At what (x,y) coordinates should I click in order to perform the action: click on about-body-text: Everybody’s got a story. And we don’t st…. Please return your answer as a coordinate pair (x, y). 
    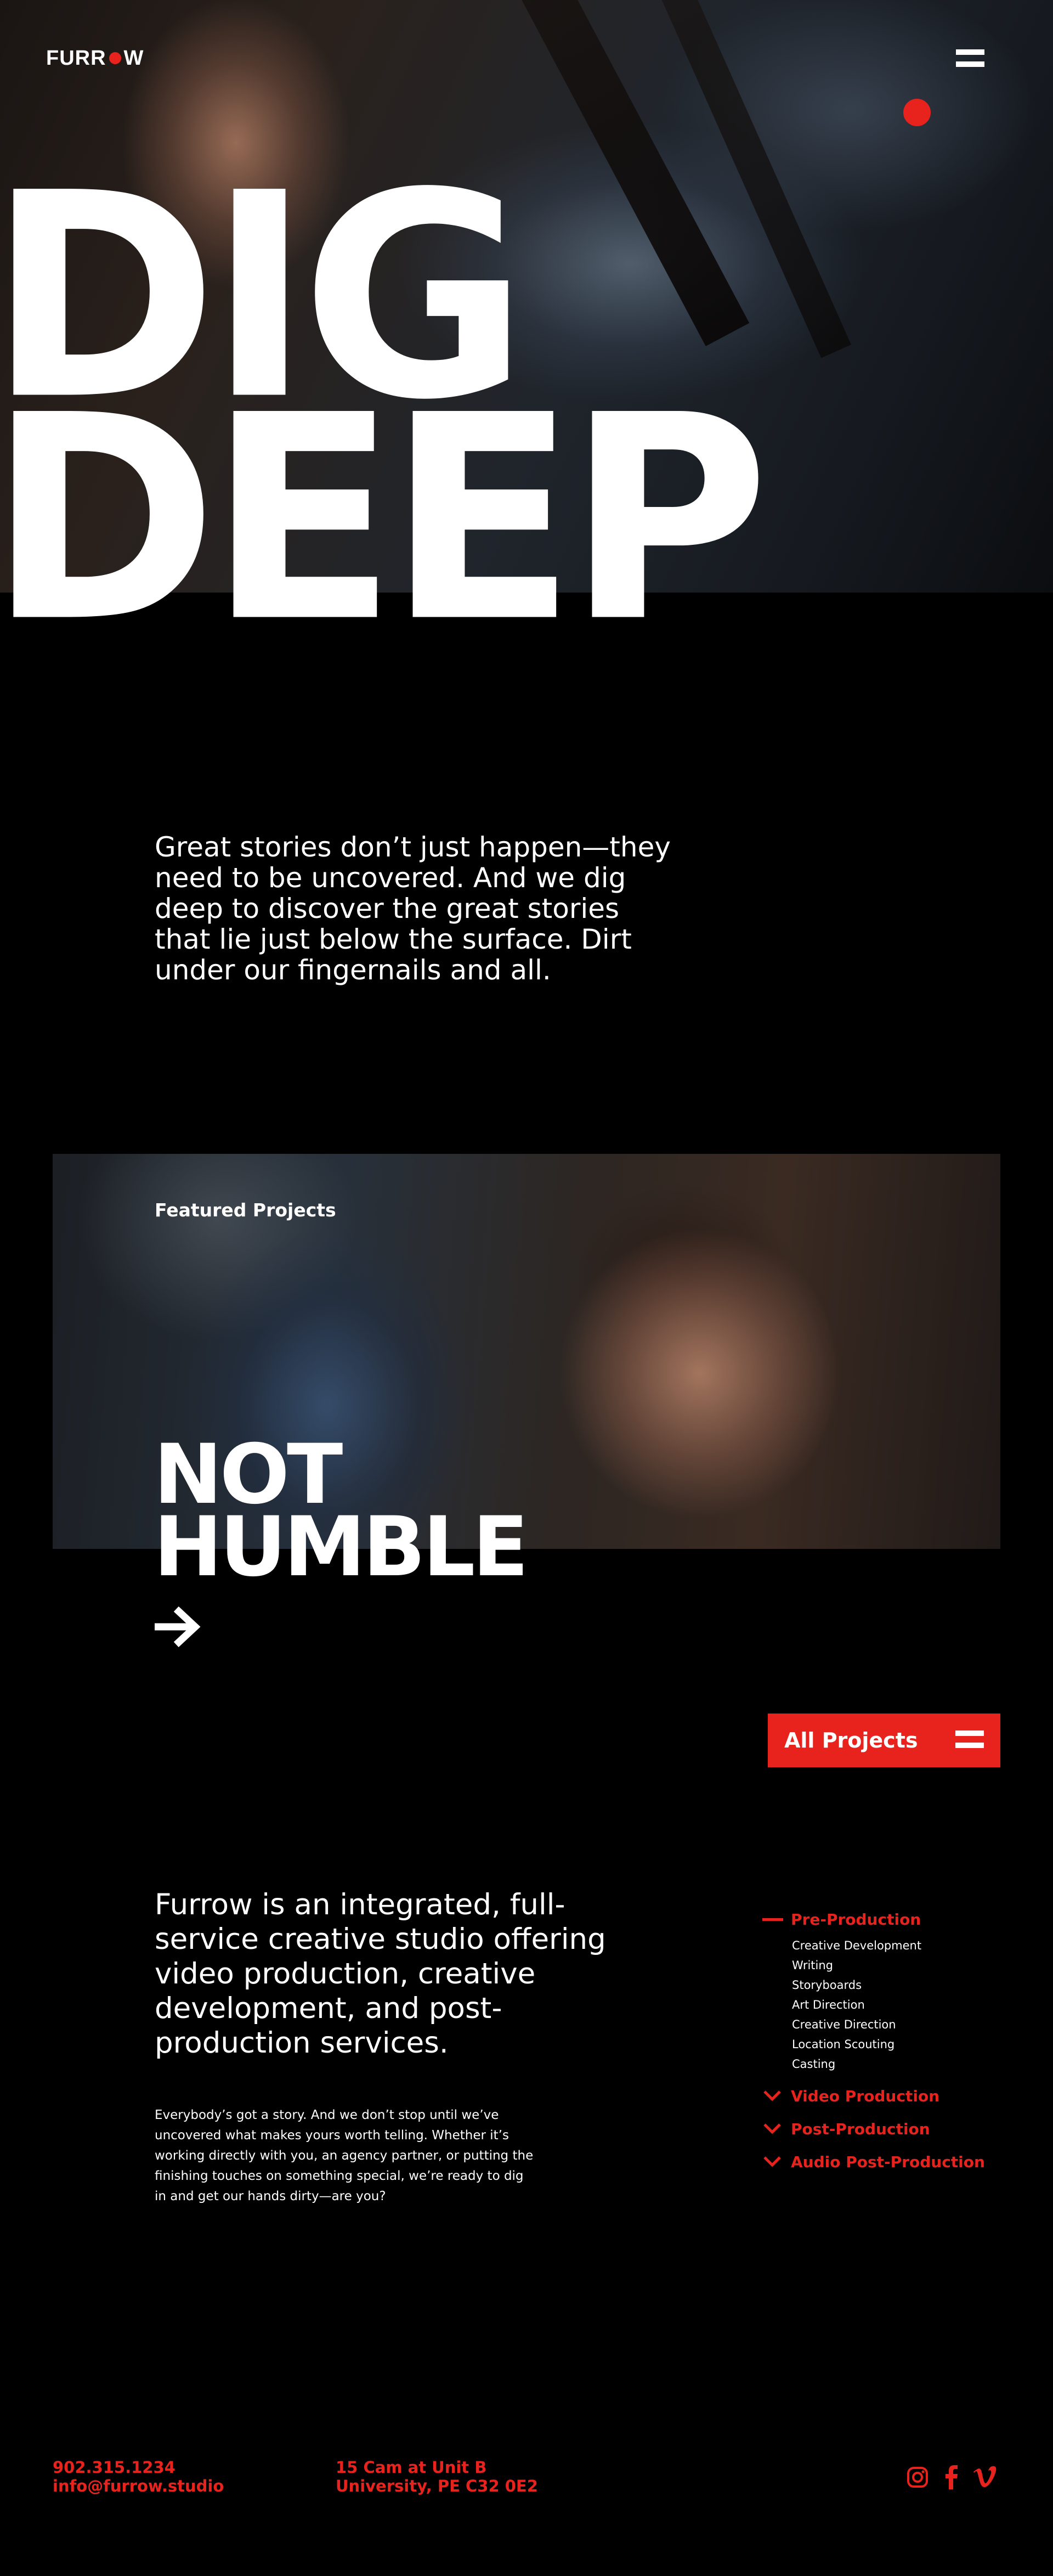
    Looking at the image, I should click on (344, 2156).